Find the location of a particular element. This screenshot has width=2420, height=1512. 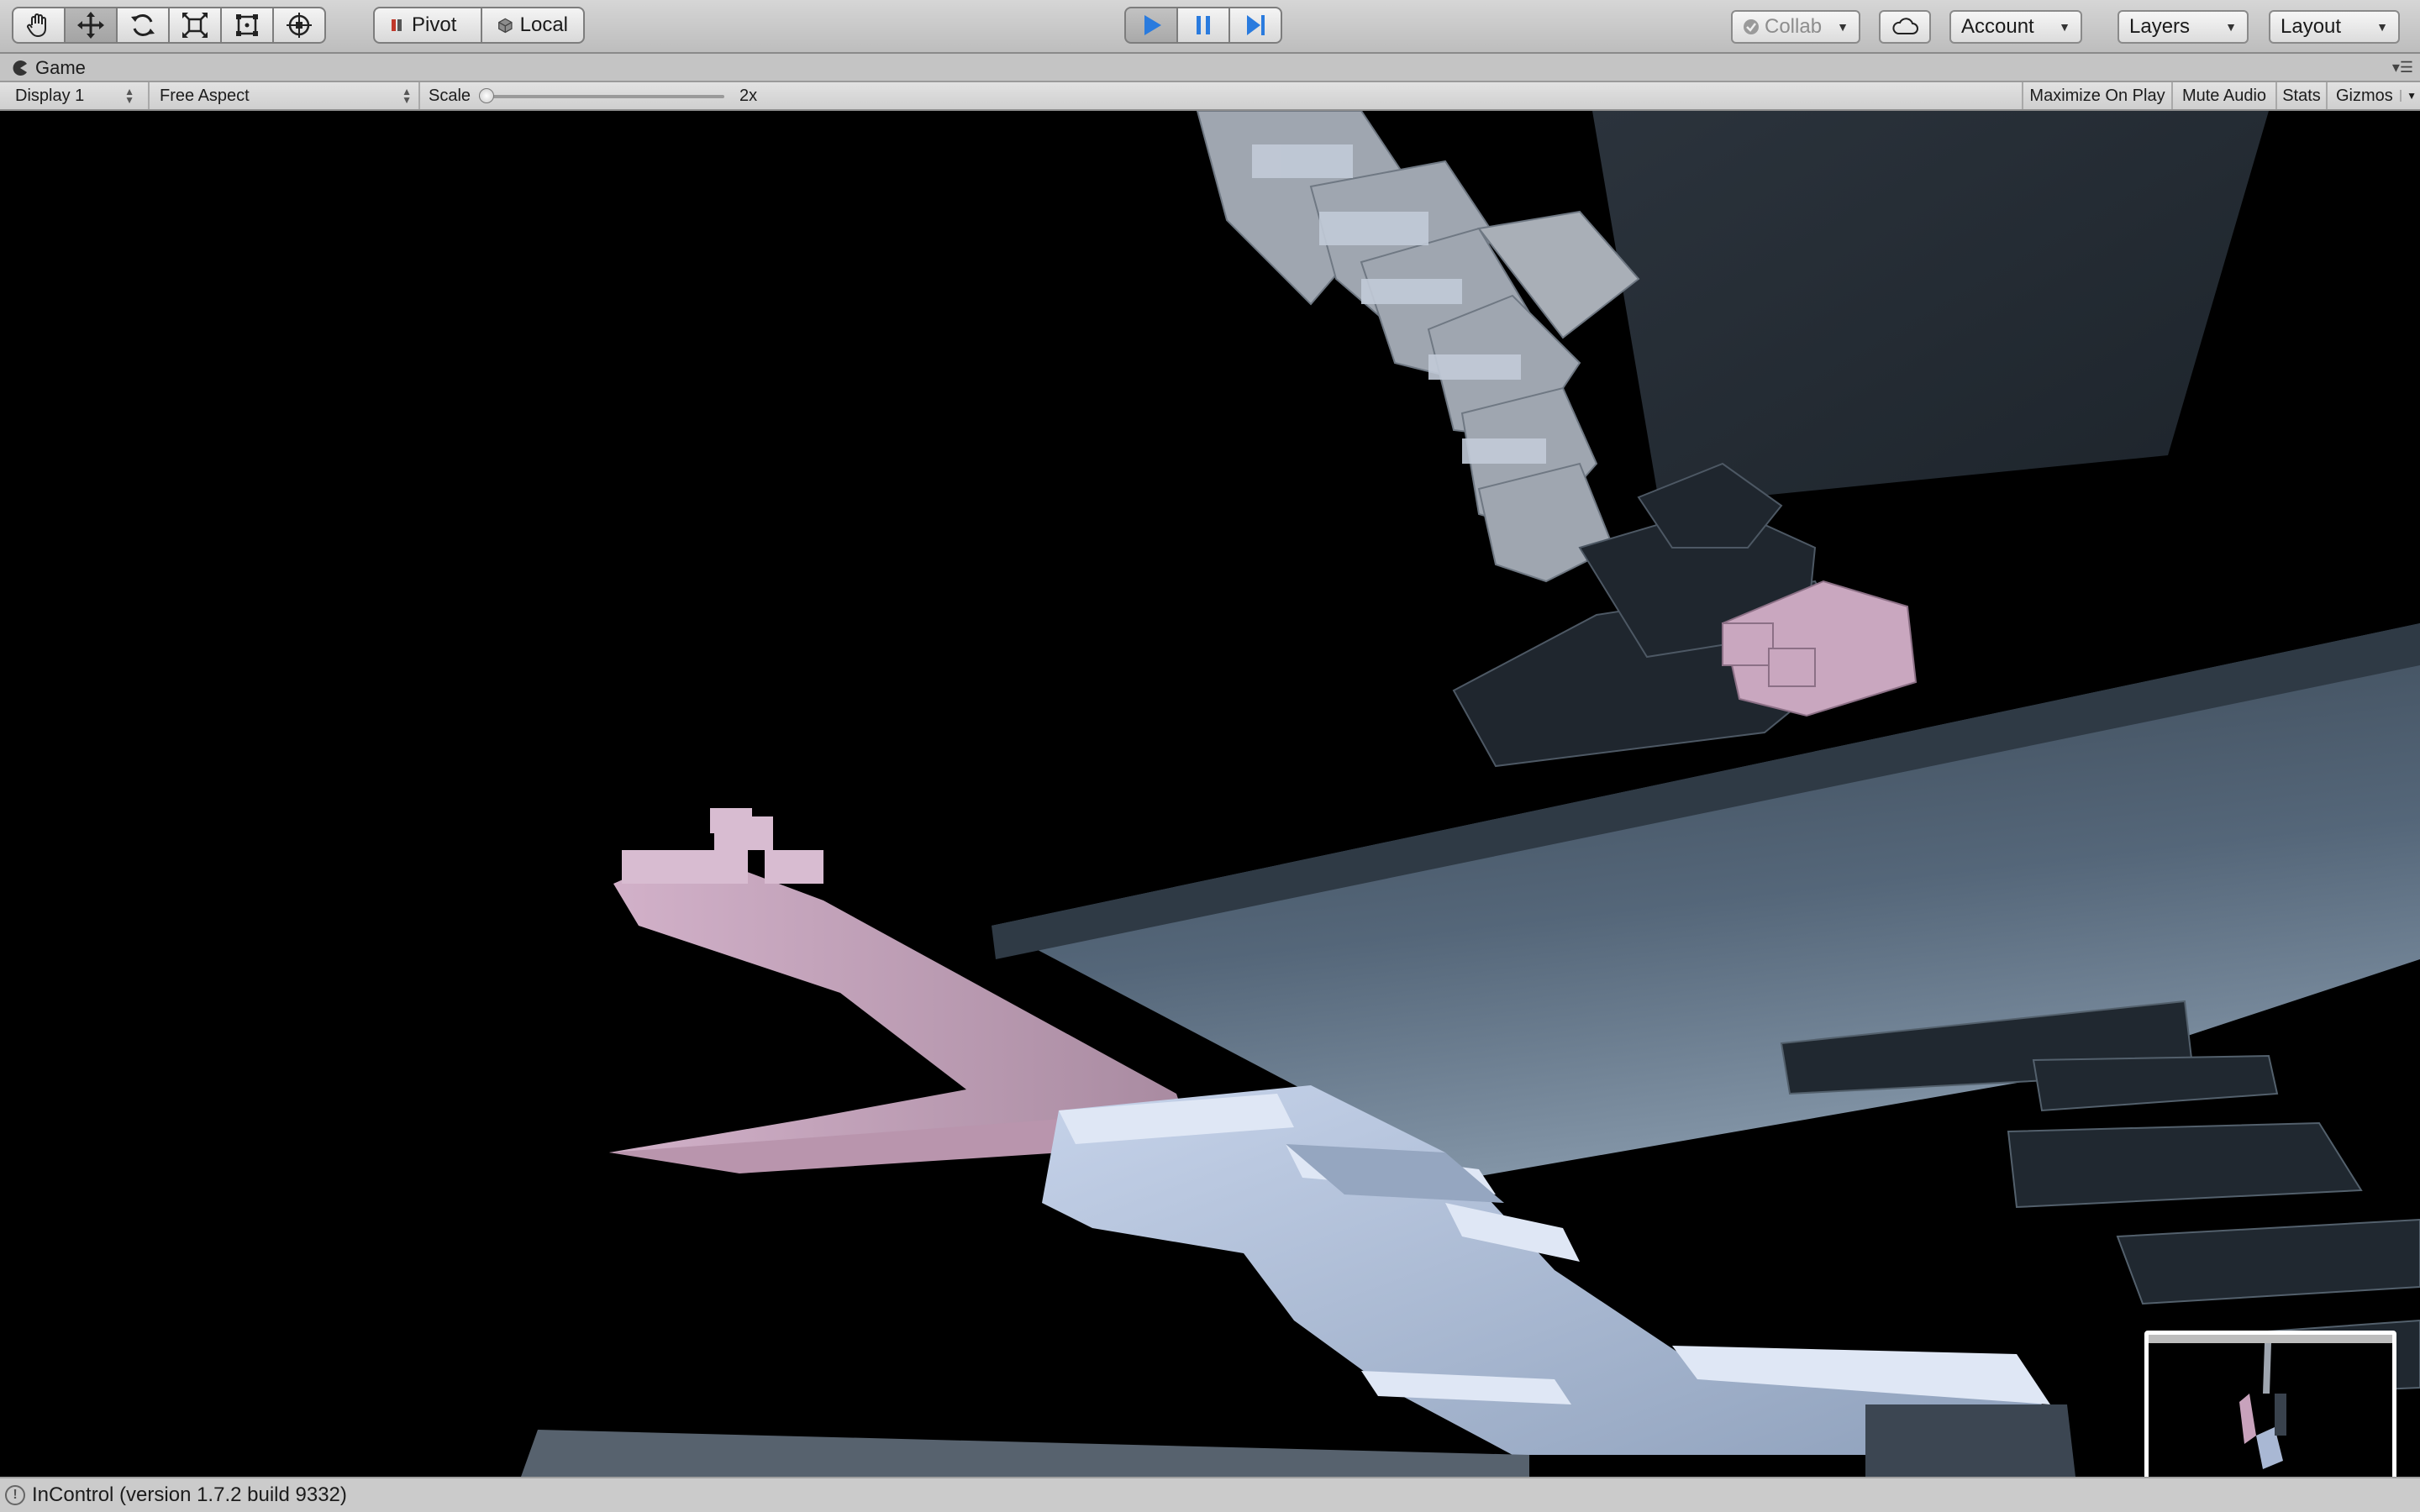

cloud-button is located at coordinates (1905, 27).